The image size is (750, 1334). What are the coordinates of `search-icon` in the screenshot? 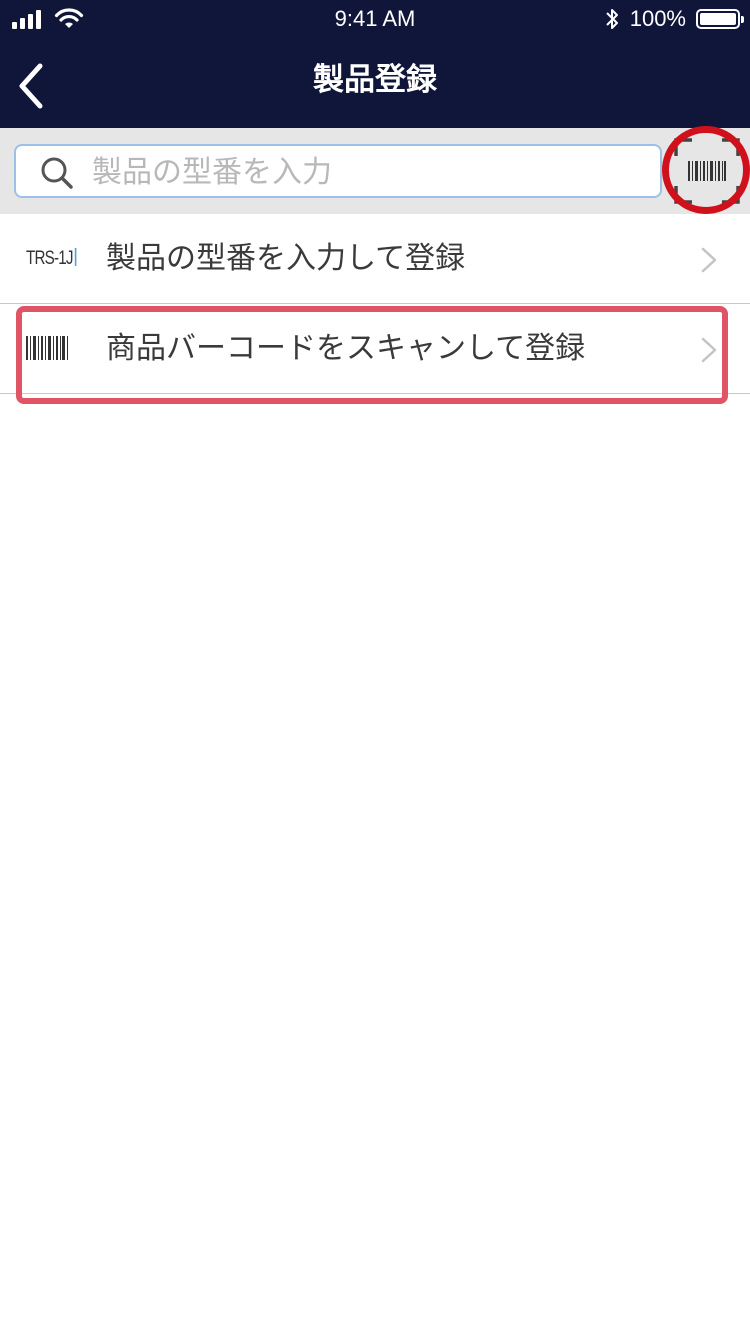 It's located at (57, 173).